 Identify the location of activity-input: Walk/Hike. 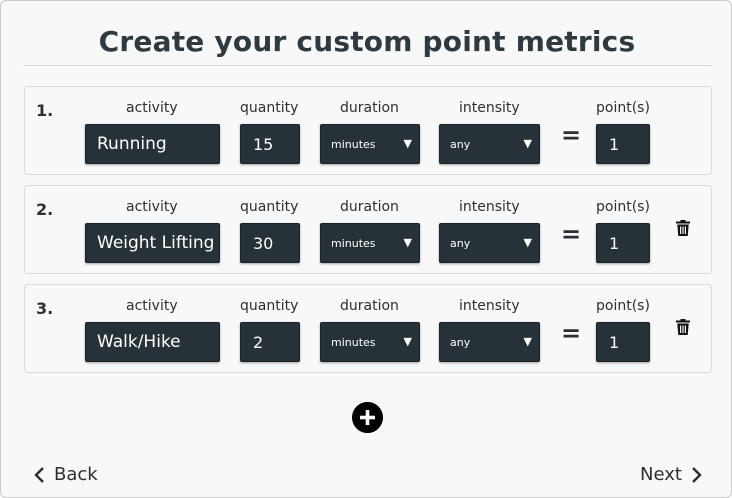
(152, 342).